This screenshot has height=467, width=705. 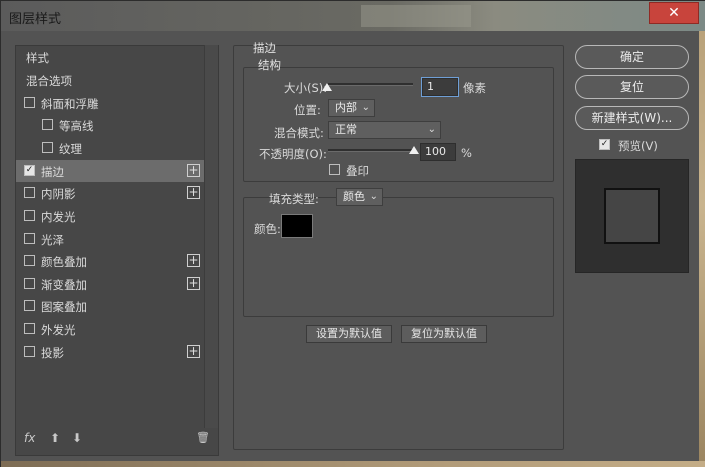 What do you see at coordinates (327, 87) in the screenshot?
I see `size-slider-thumb` at bounding box center [327, 87].